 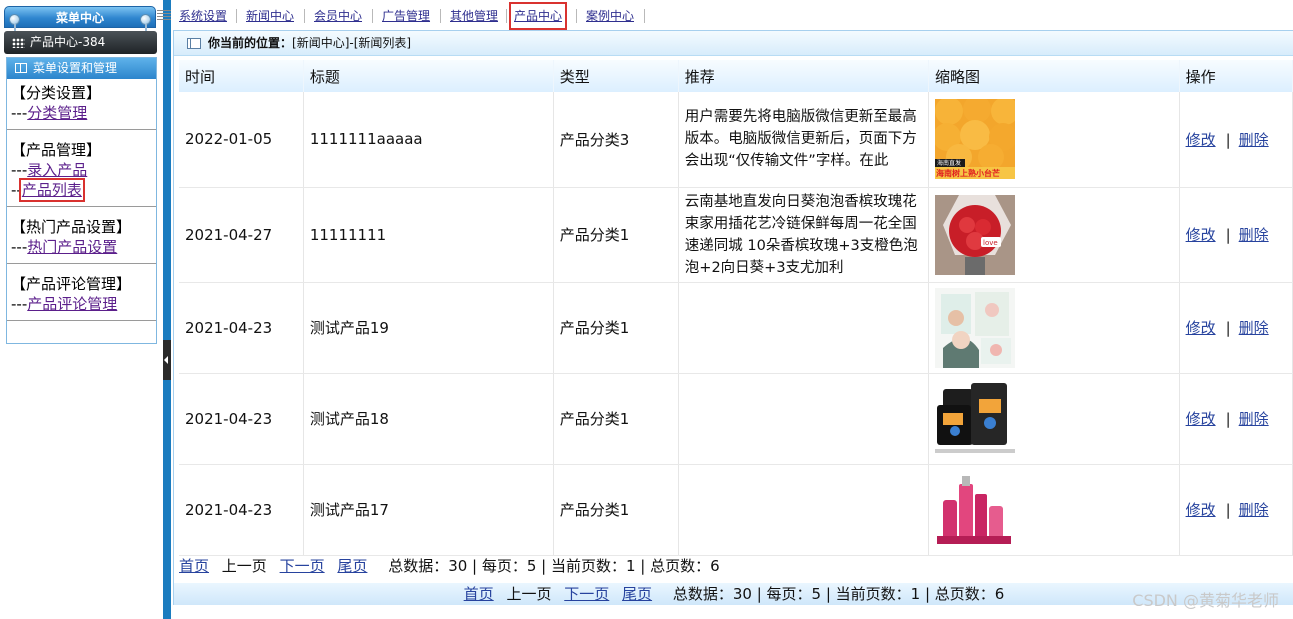 What do you see at coordinates (428, 76) in the screenshot?
I see `col-header-title: 标题` at bounding box center [428, 76].